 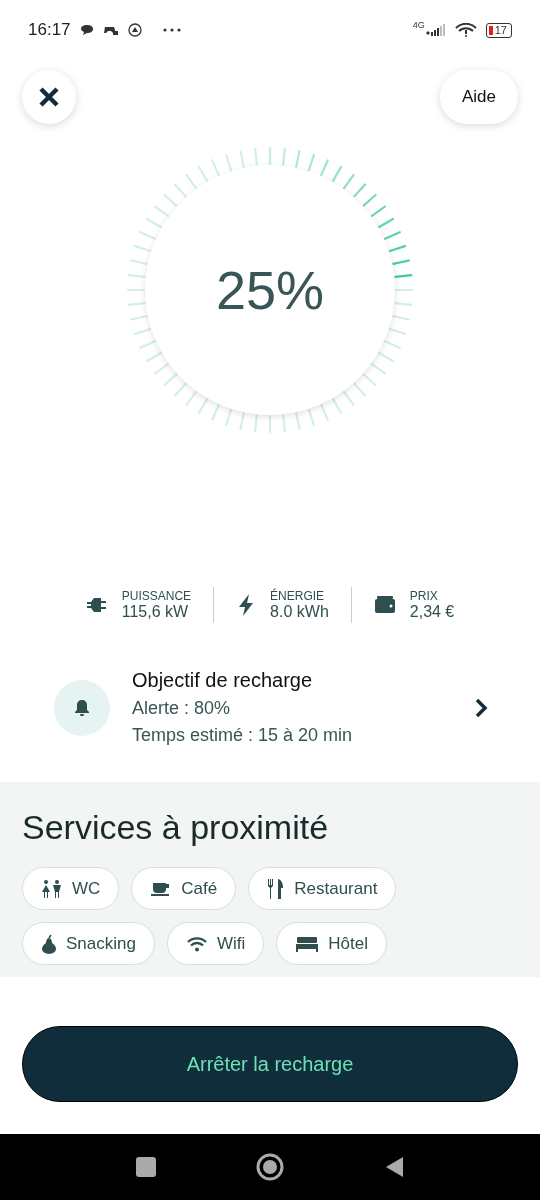 I want to click on stat-value: 2,34 €, so click(x=432, y=612).